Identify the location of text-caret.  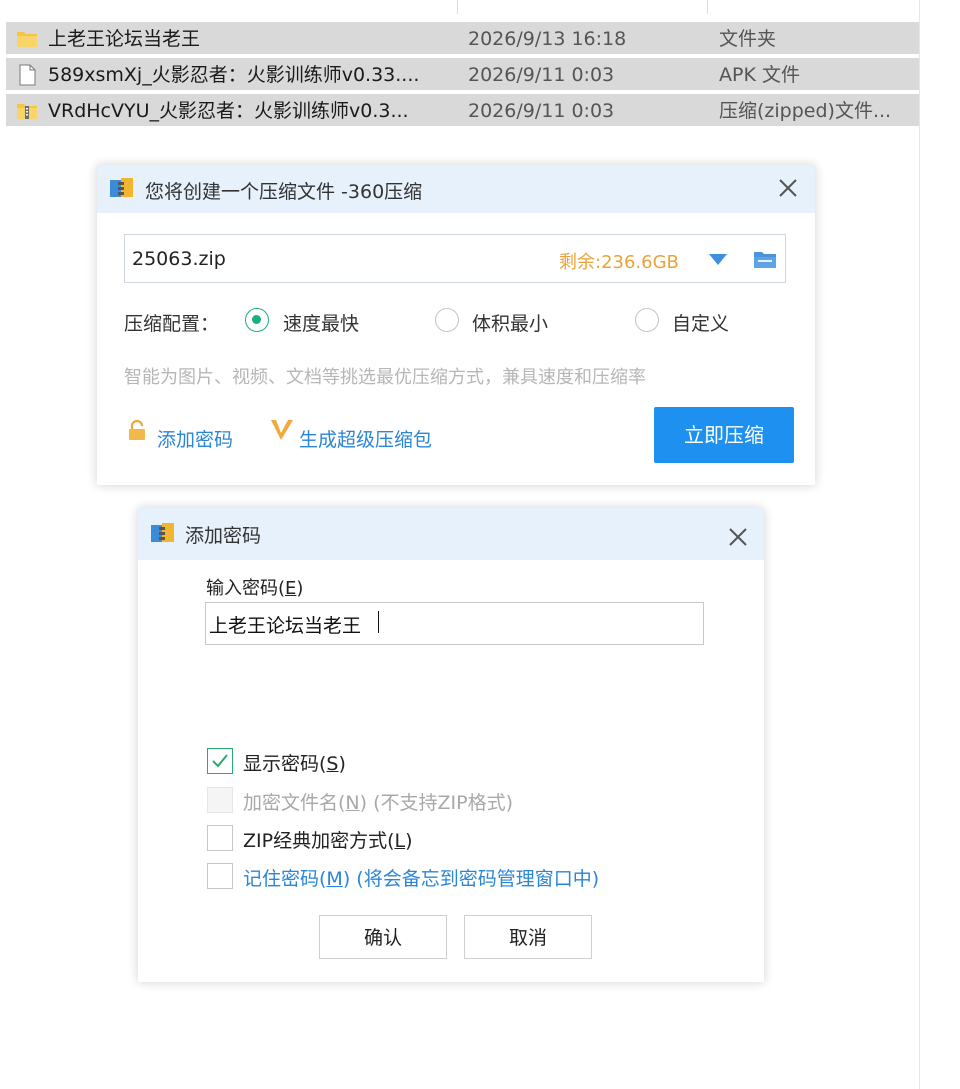
(378, 622).